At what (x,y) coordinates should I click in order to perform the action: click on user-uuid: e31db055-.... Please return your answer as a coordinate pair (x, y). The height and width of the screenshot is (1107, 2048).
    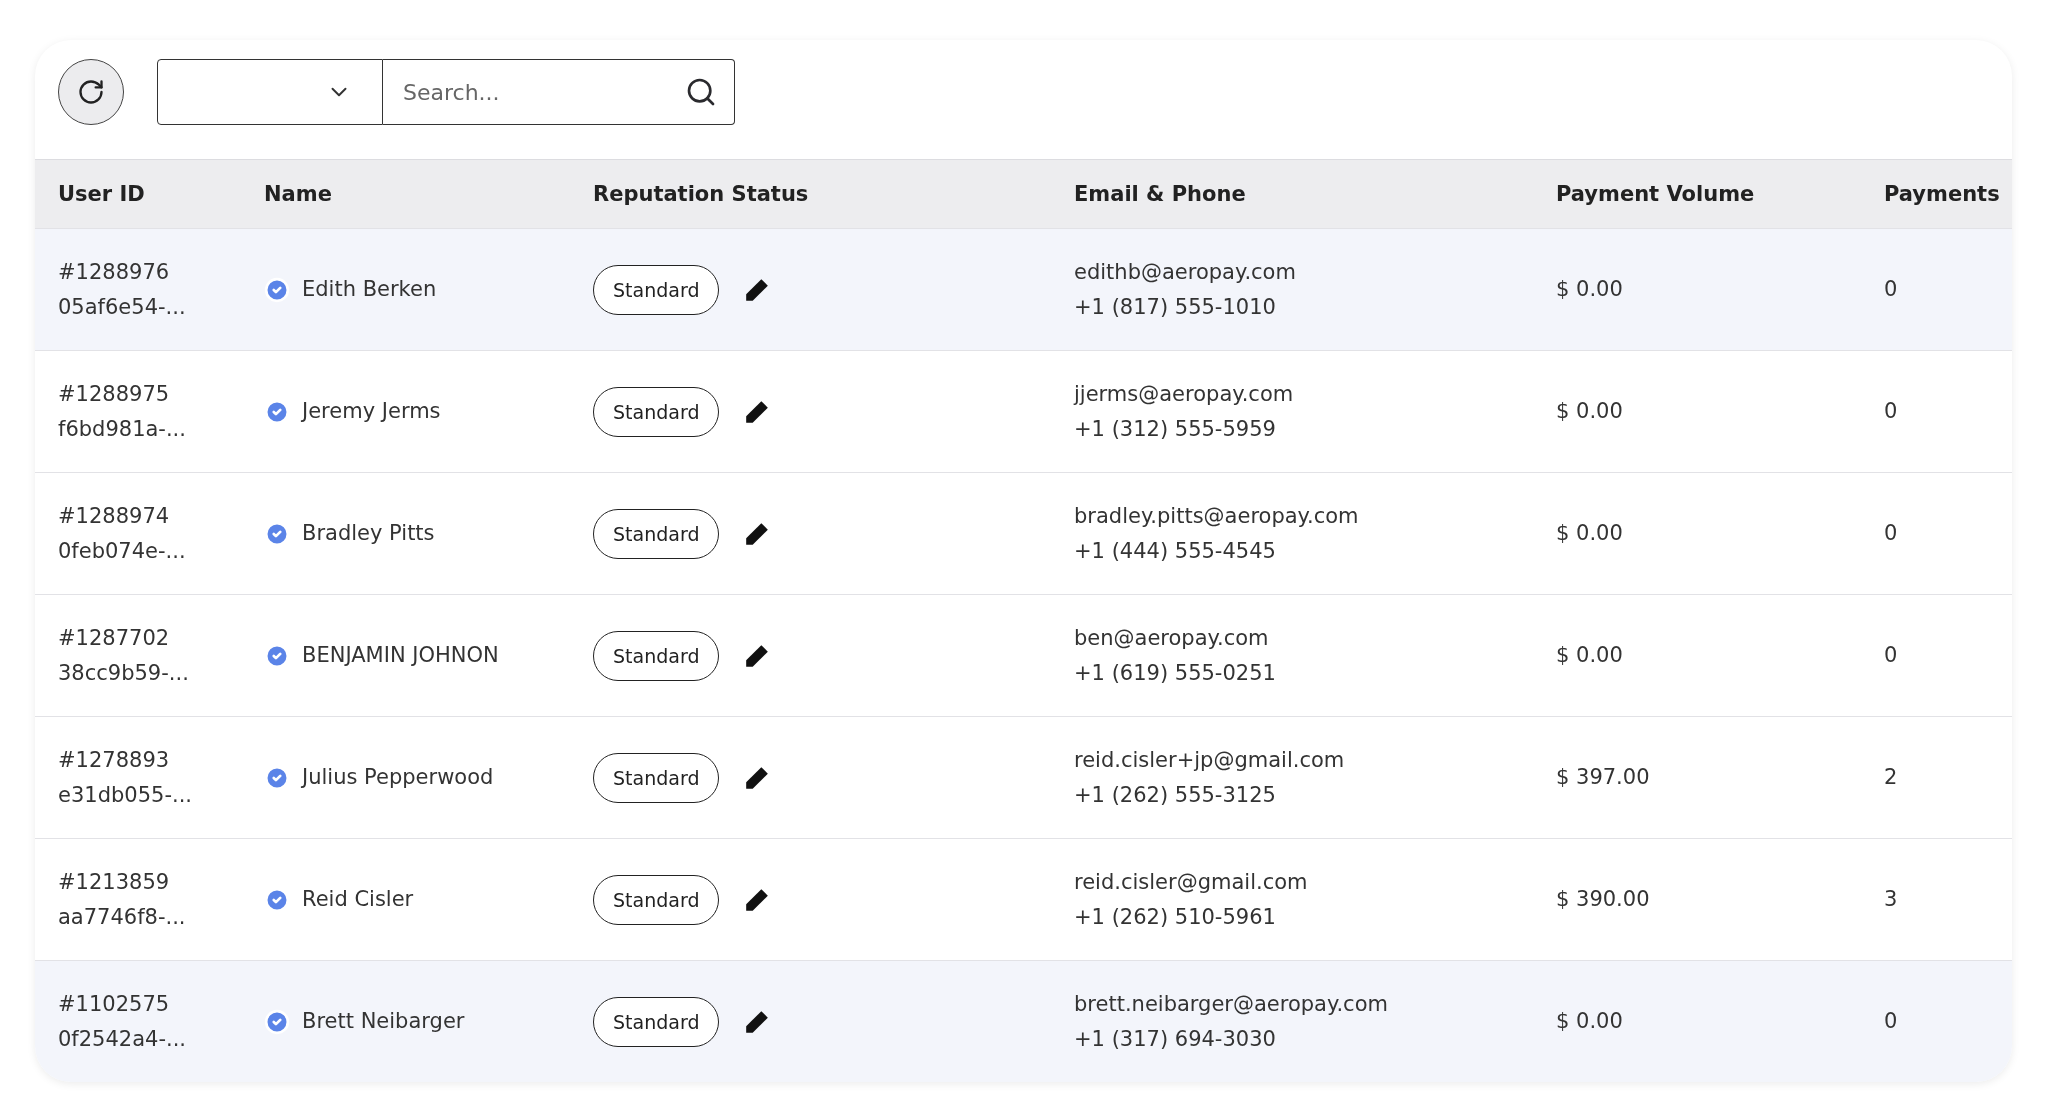
    Looking at the image, I should click on (125, 795).